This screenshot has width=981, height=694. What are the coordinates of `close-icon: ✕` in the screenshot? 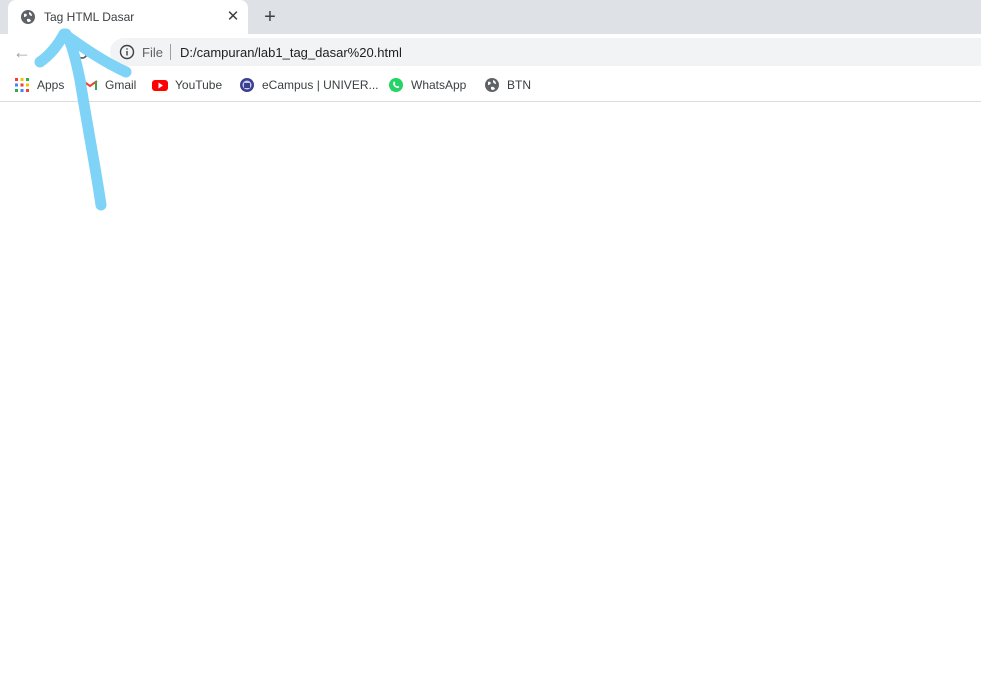 It's located at (233, 17).